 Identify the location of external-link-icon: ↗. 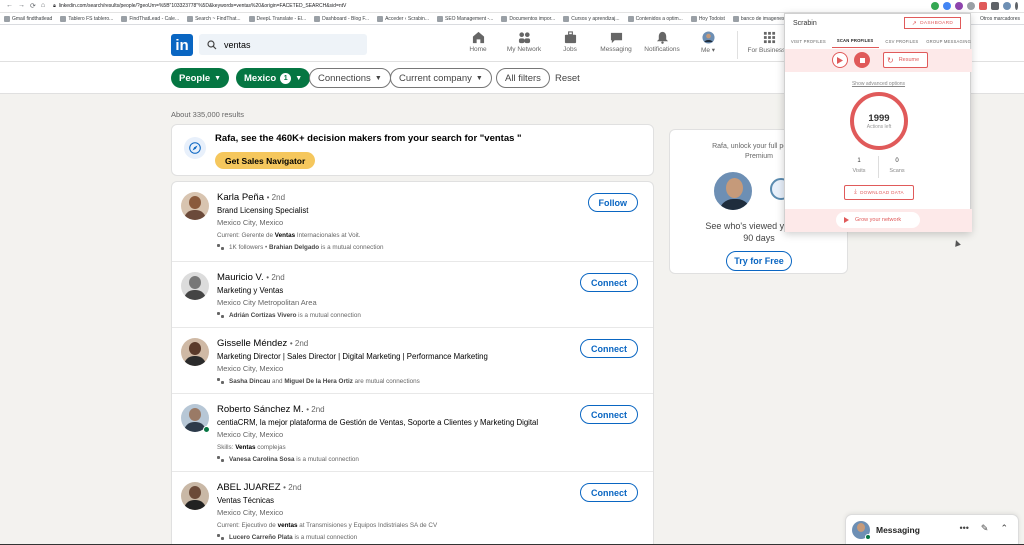
(914, 23).